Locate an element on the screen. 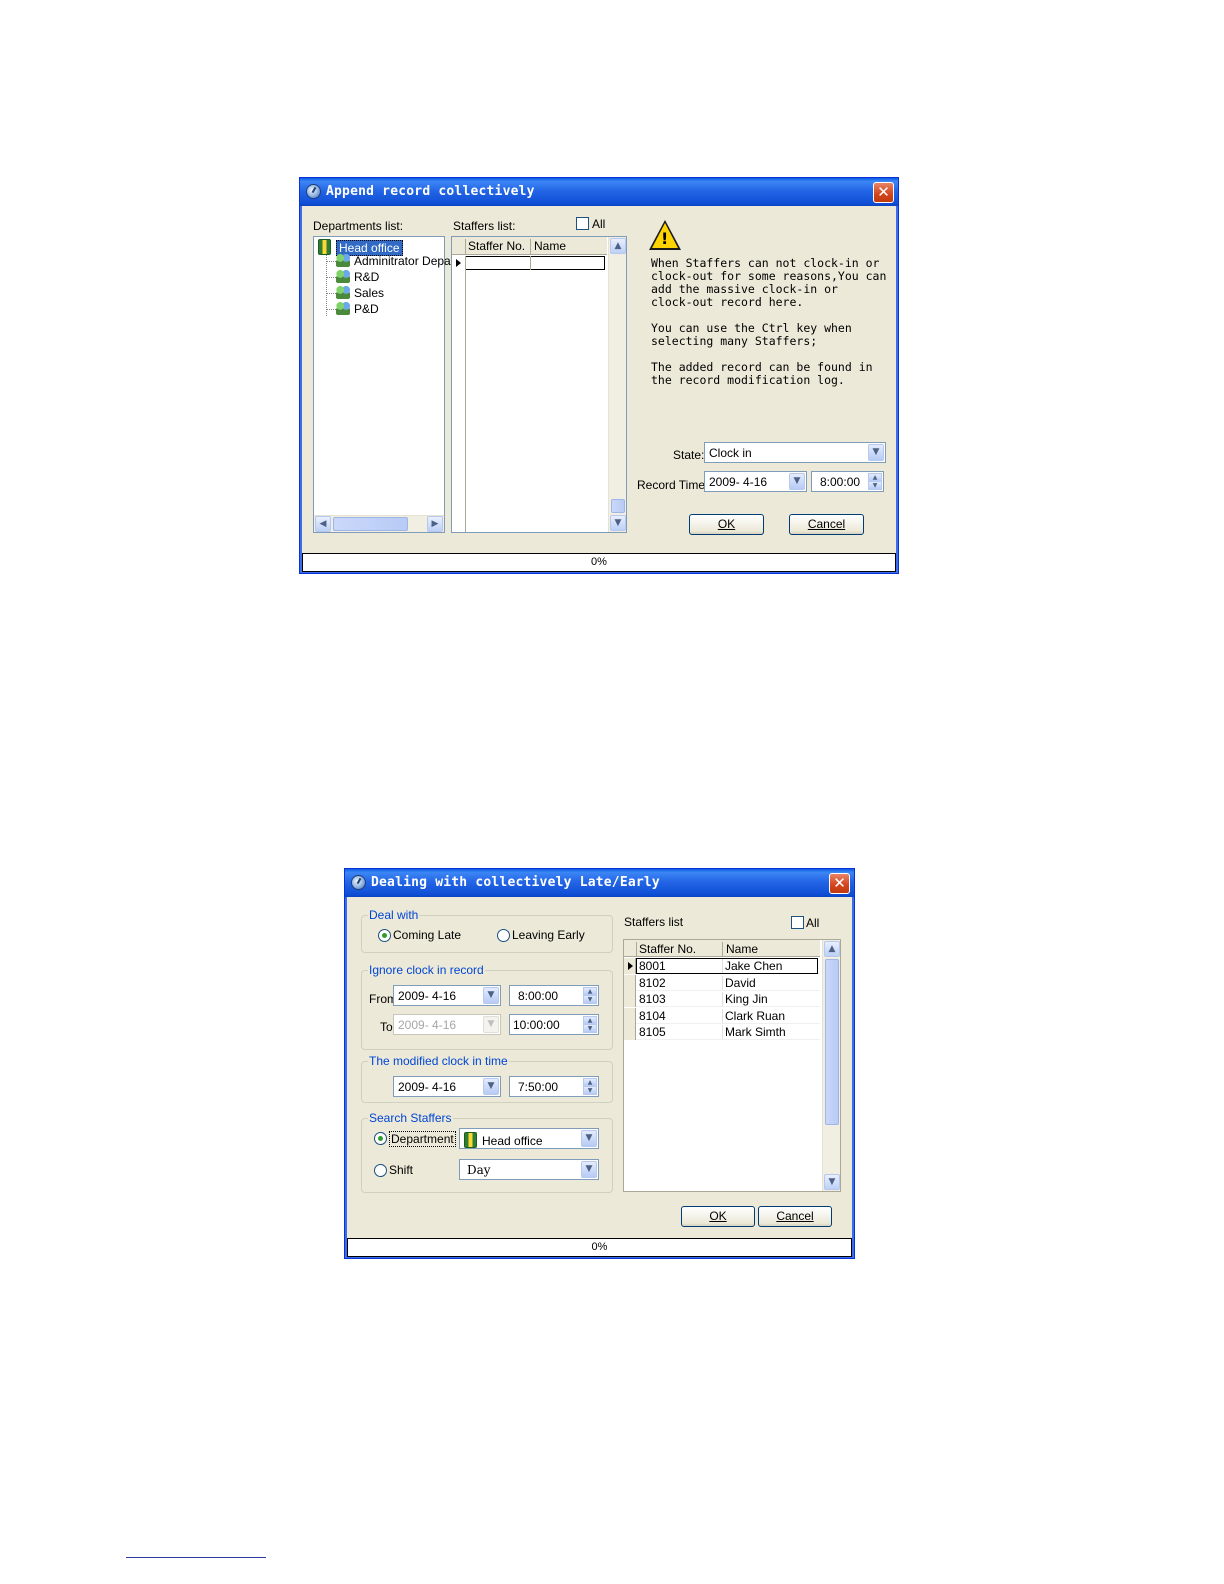 Image resolution: width=1224 pixels, height=1584 pixels. departments-label: Departments list: is located at coordinates (358, 226).